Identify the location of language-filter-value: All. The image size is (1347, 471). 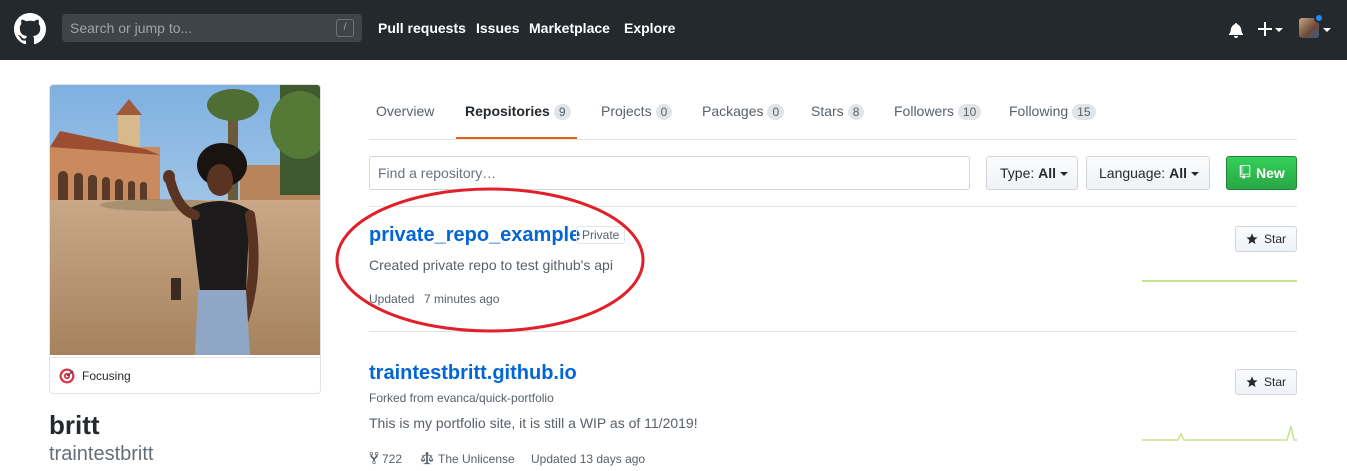
(1178, 173).